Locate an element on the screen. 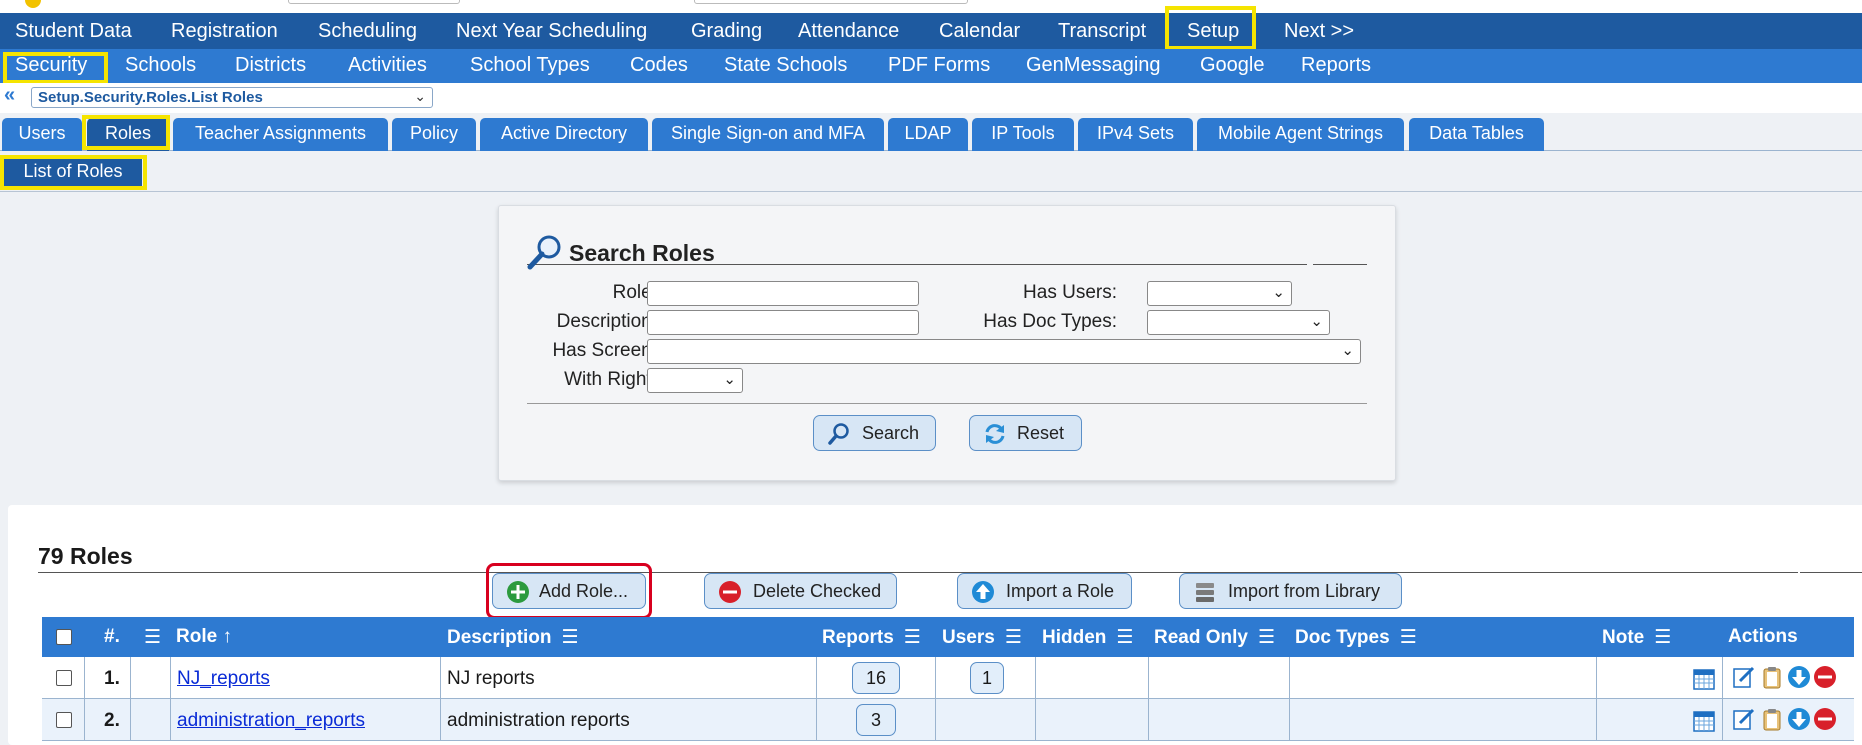  col-users: Users ☰ is located at coordinates (982, 637).